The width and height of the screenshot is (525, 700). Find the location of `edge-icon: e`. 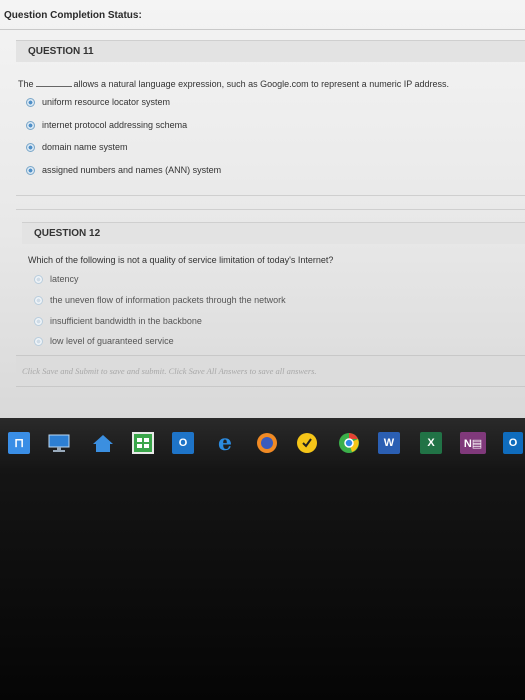

edge-icon: e is located at coordinates (225, 443).